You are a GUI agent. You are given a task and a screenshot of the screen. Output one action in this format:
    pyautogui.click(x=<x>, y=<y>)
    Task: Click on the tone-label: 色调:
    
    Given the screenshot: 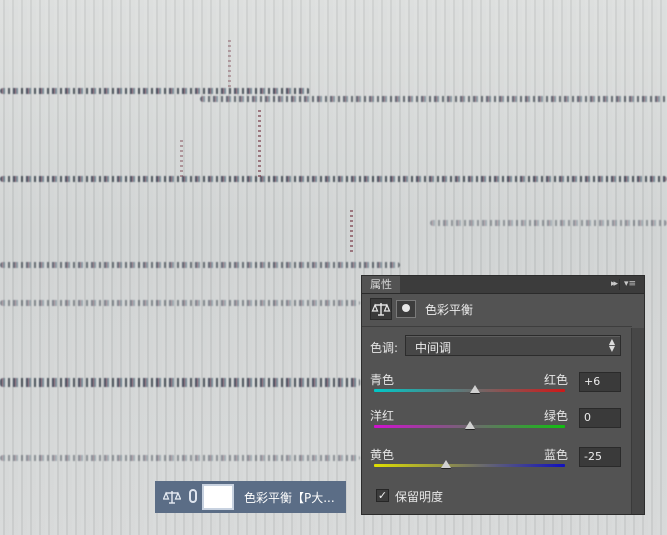 What is the action you would take?
    pyautogui.click(x=384, y=348)
    